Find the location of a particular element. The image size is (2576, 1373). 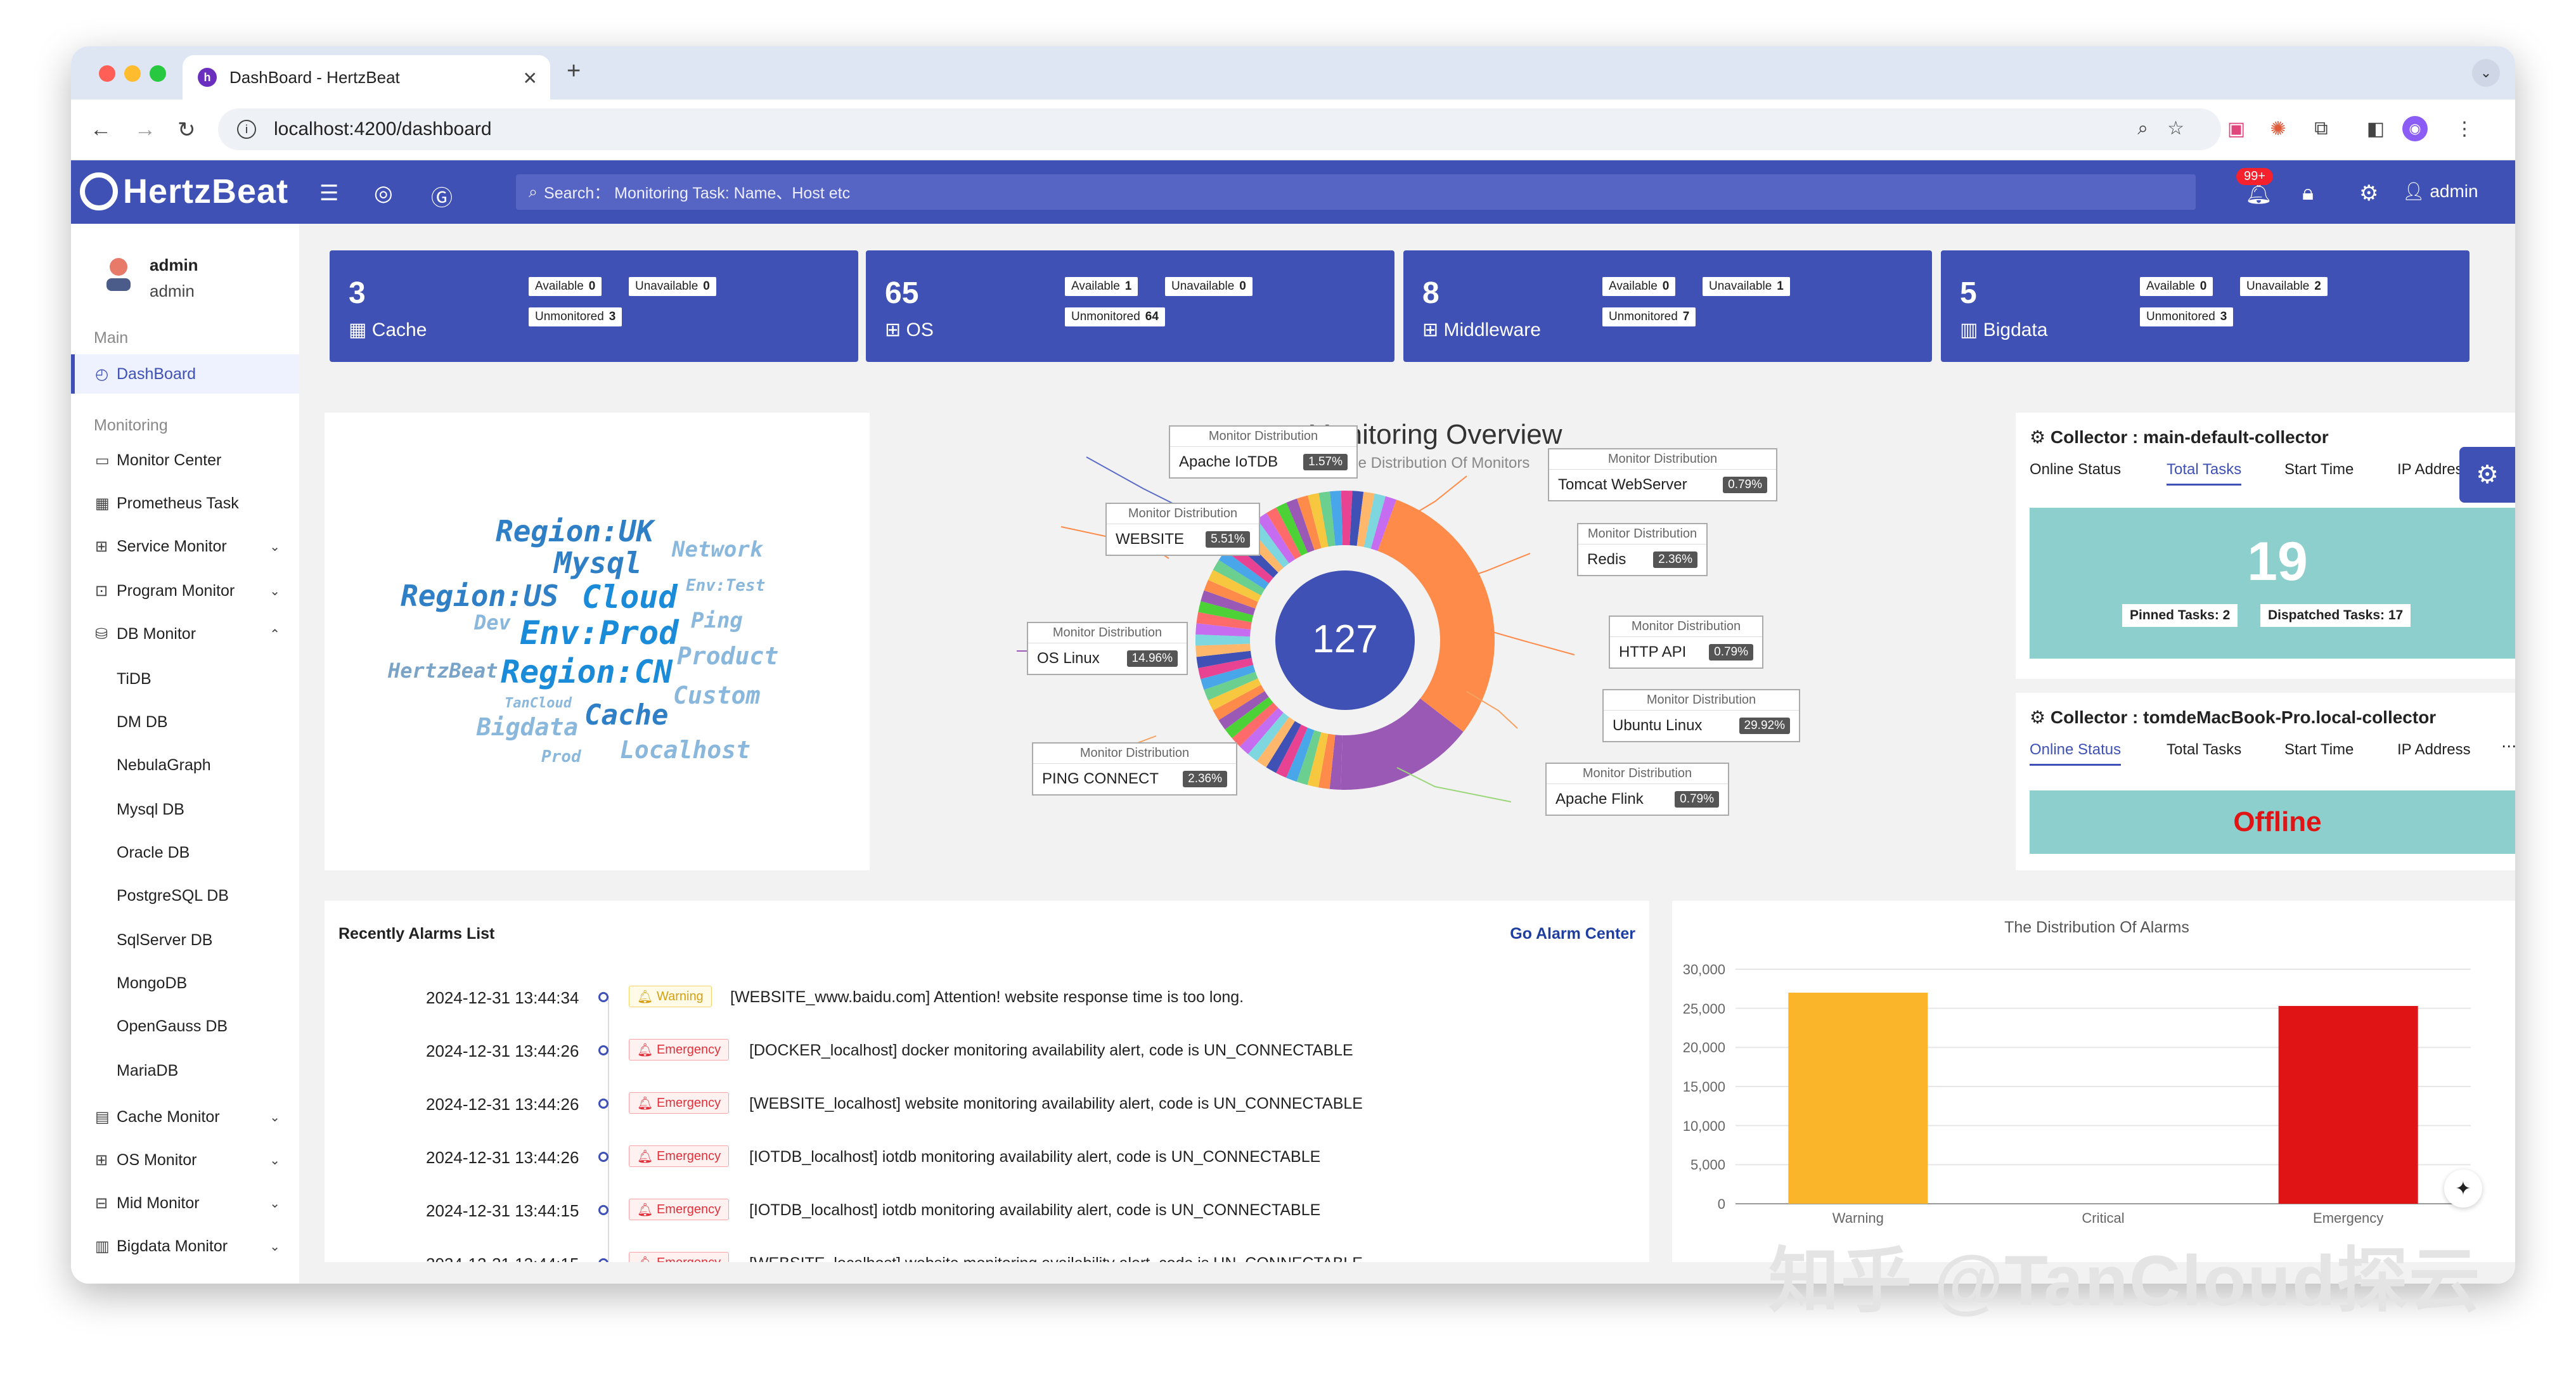

sidebar-item-monitor-center: ▭ Monitor Center is located at coordinates (185, 460).